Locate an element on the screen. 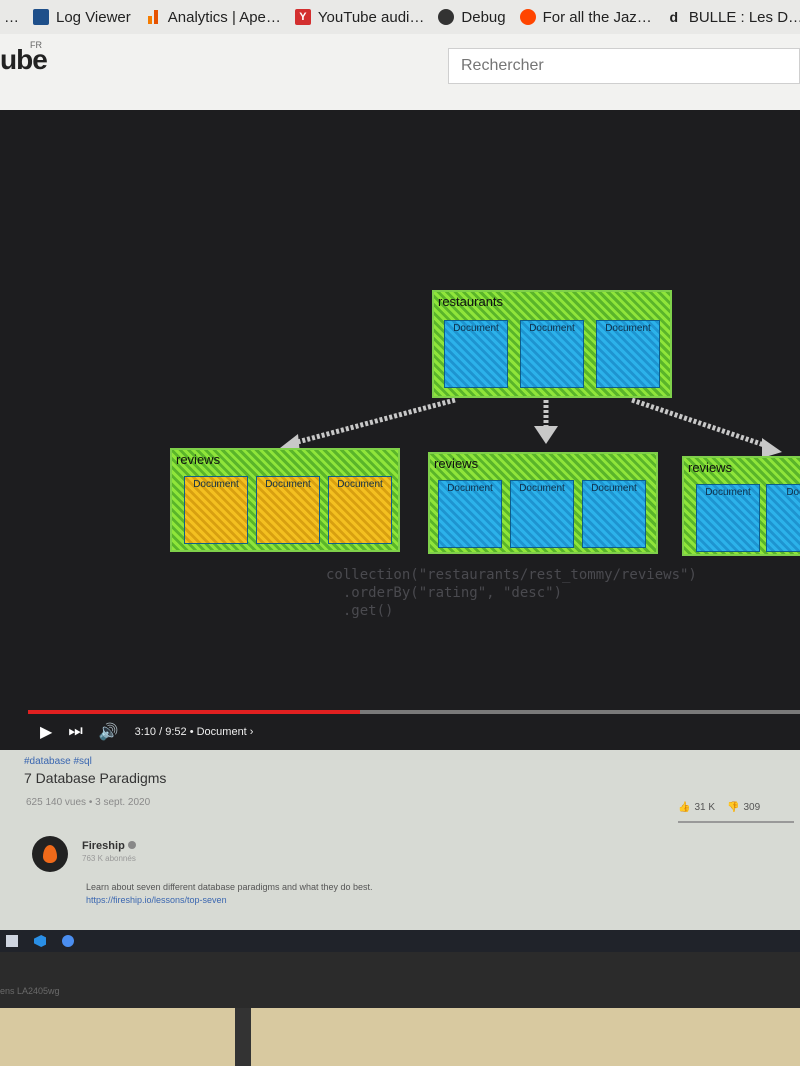 This screenshot has width=800, height=1066. like-button: 👍 31 K is located at coordinates (696, 807).